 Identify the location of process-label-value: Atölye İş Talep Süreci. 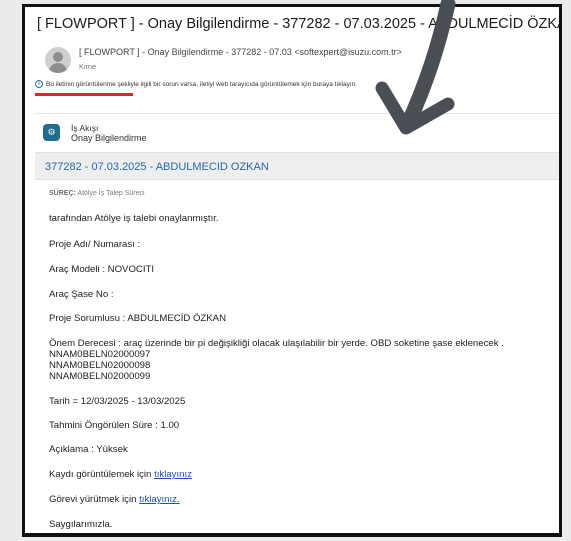
(111, 193).